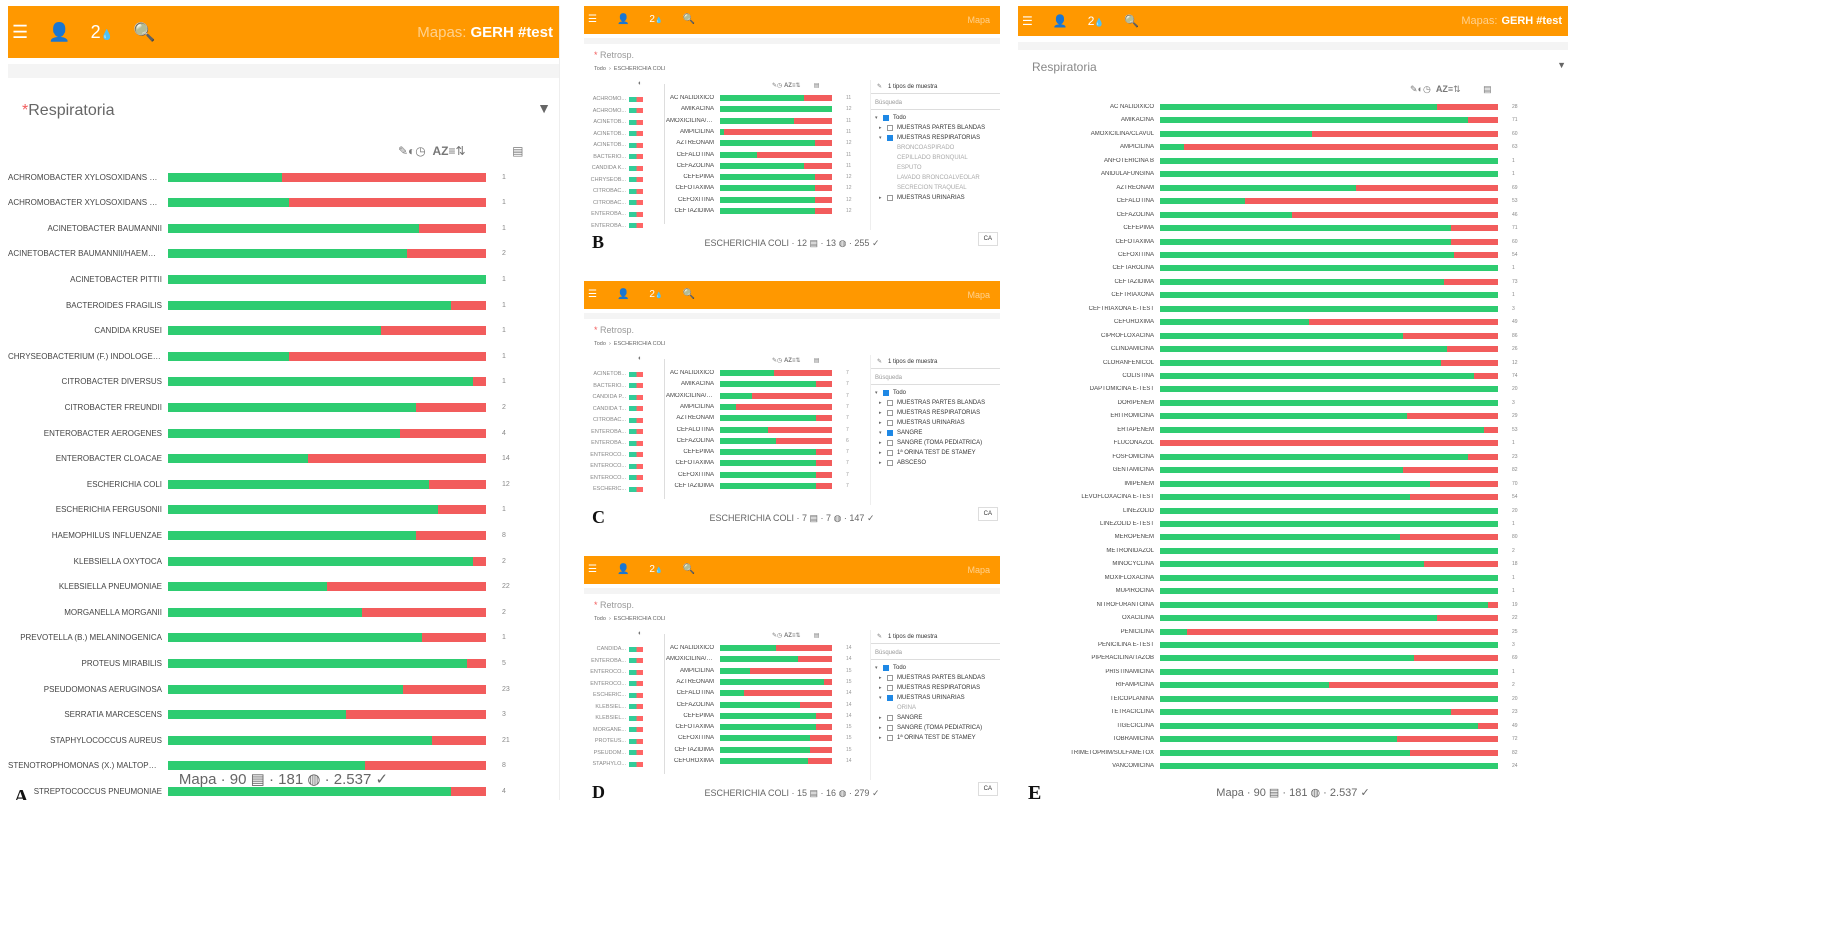 This screenshot has height=936, width=1821. I want to click on bar-row: AZTREONAM 7, so click(764, 418).